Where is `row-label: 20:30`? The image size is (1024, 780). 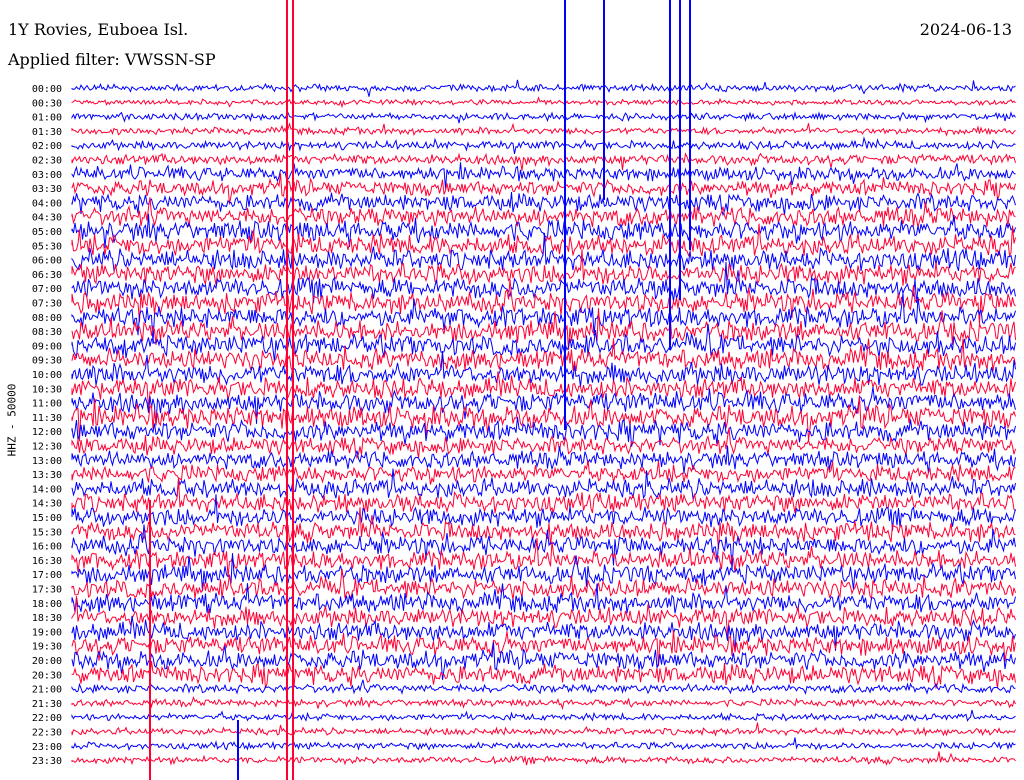
row-label: 20:30 is located at coordinates (47, 675).